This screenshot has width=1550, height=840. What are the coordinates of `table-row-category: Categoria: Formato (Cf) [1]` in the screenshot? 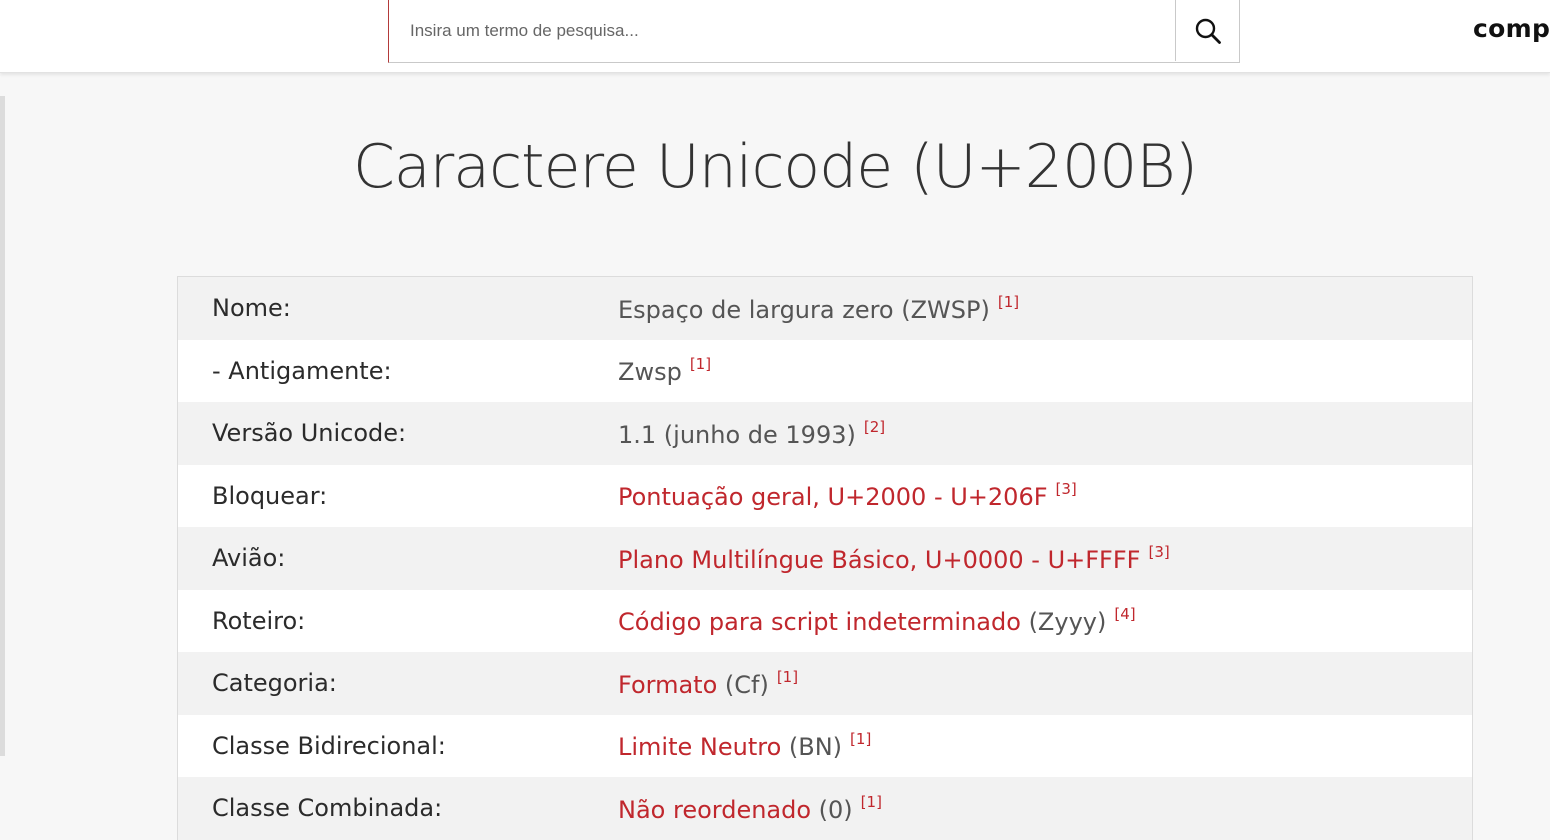 It's located at (825, 683).